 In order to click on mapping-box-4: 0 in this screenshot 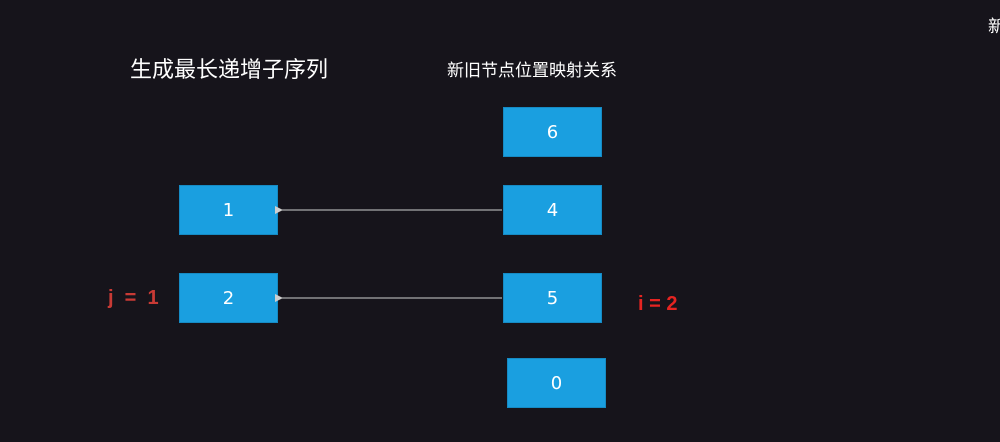, I will do `click(556, 383)`.